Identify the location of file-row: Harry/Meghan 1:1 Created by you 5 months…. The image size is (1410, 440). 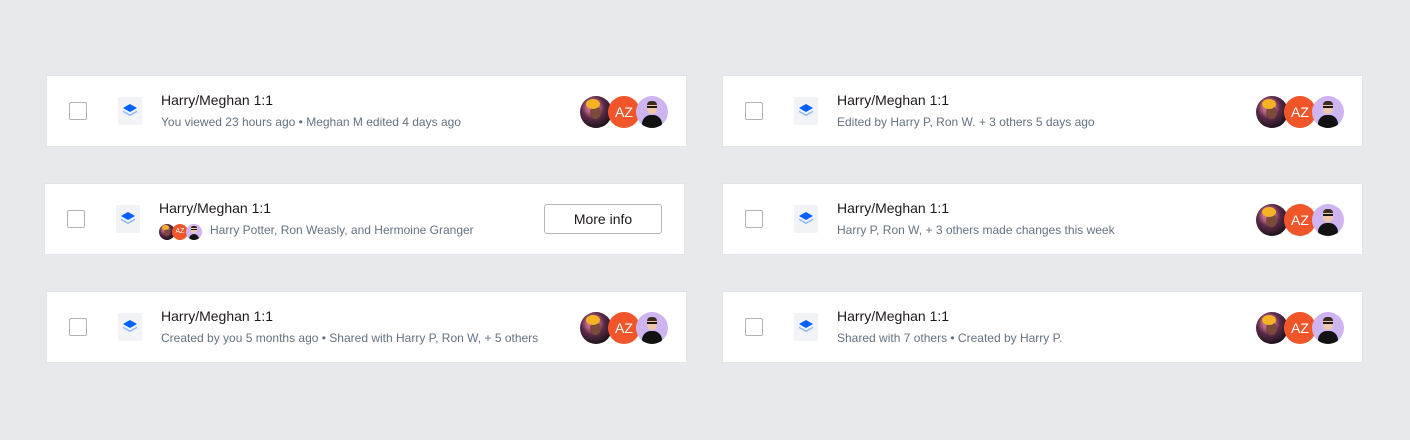
(366, 327).